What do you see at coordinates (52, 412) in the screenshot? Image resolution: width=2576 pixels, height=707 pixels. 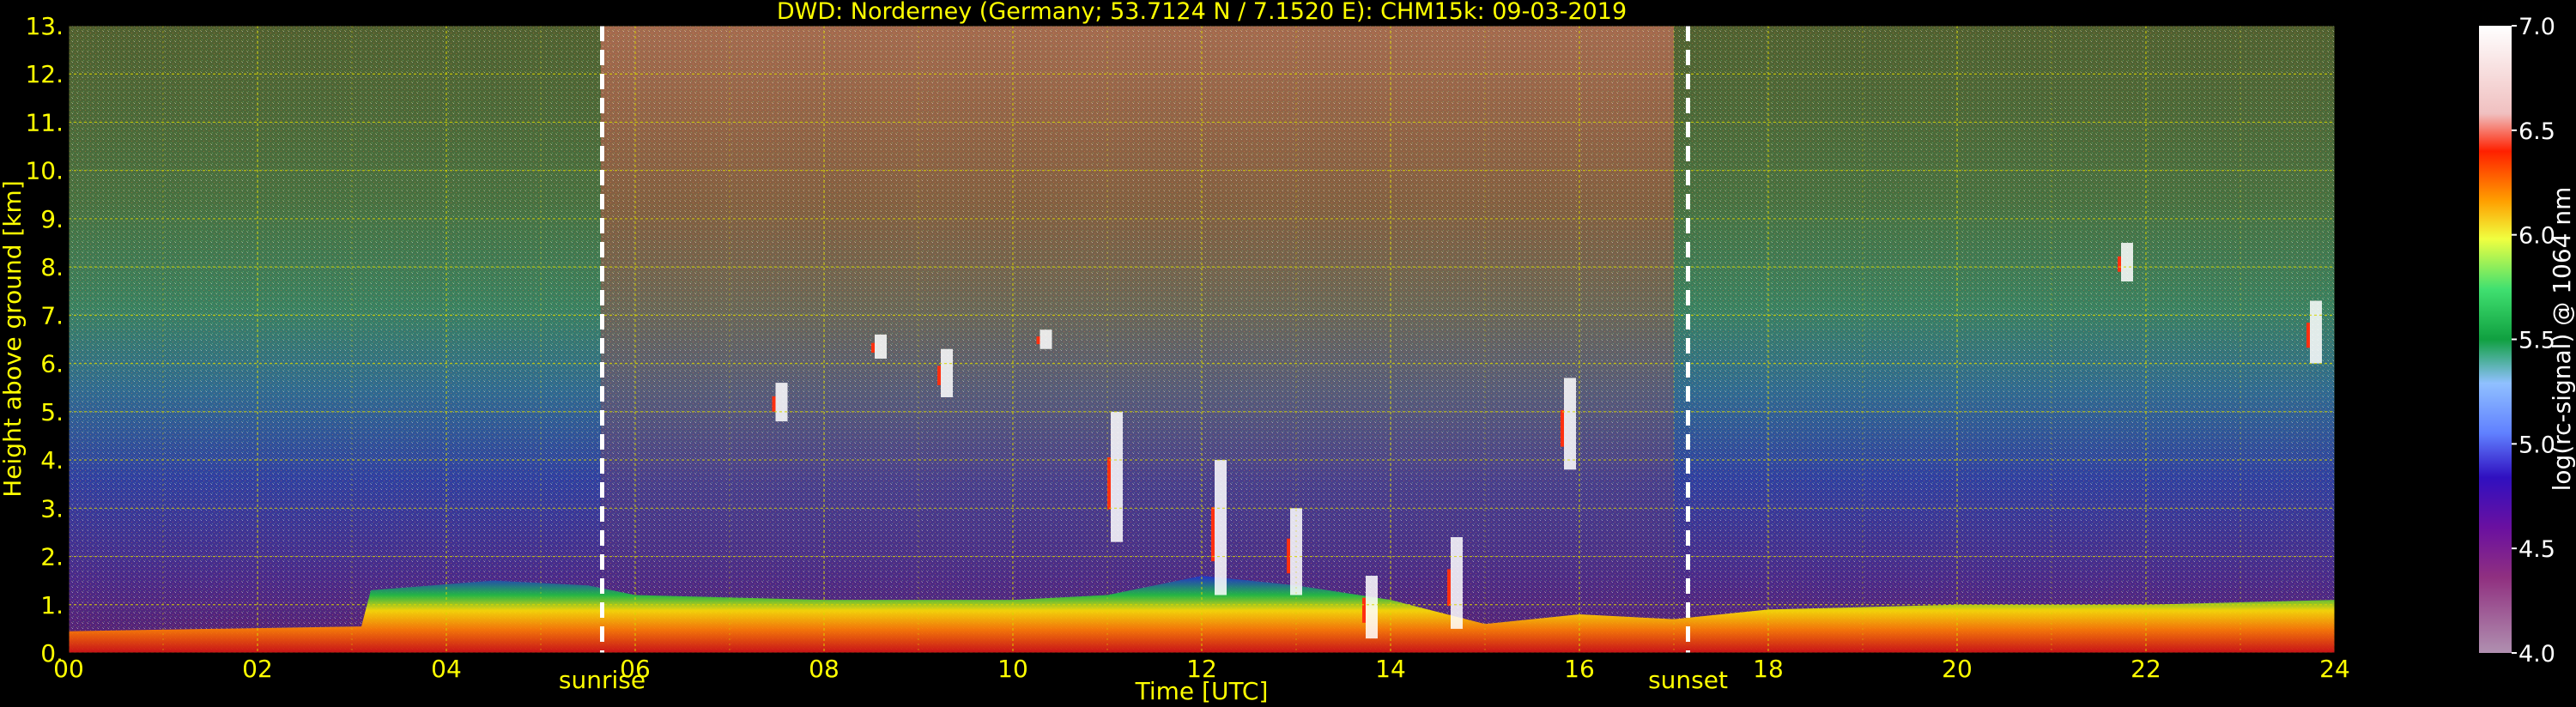 I see `y-tick-label: 5.` at bounding box center [52, 412].